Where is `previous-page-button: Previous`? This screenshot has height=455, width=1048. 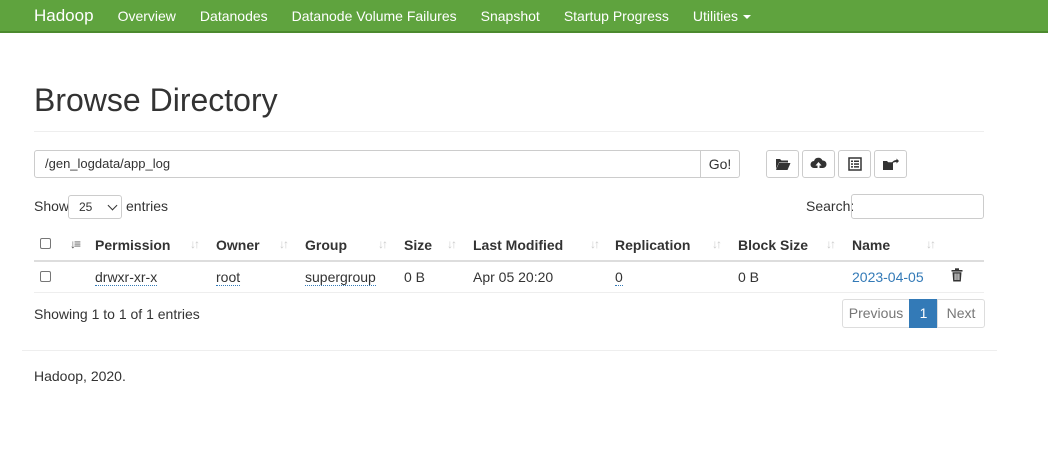
previous-page-button: Previous is located at coordinates (876, 313).